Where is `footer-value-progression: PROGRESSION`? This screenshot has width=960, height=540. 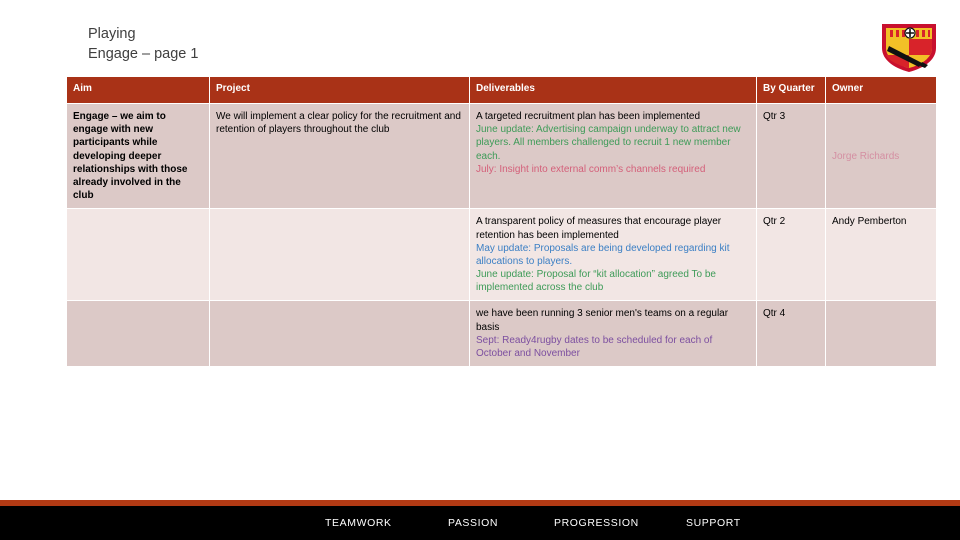
footer-value-progression: PROGRESSION is located at coordinates (596, 523).